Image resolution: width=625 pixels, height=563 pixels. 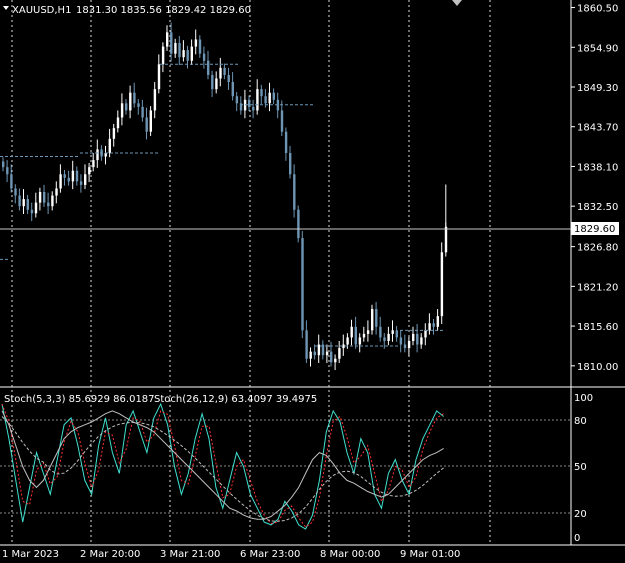 What do you see at coordinates (597, 9) in the screenshot?
I see `price-tick-label: 1860.50` at bounding box center [597, 9].